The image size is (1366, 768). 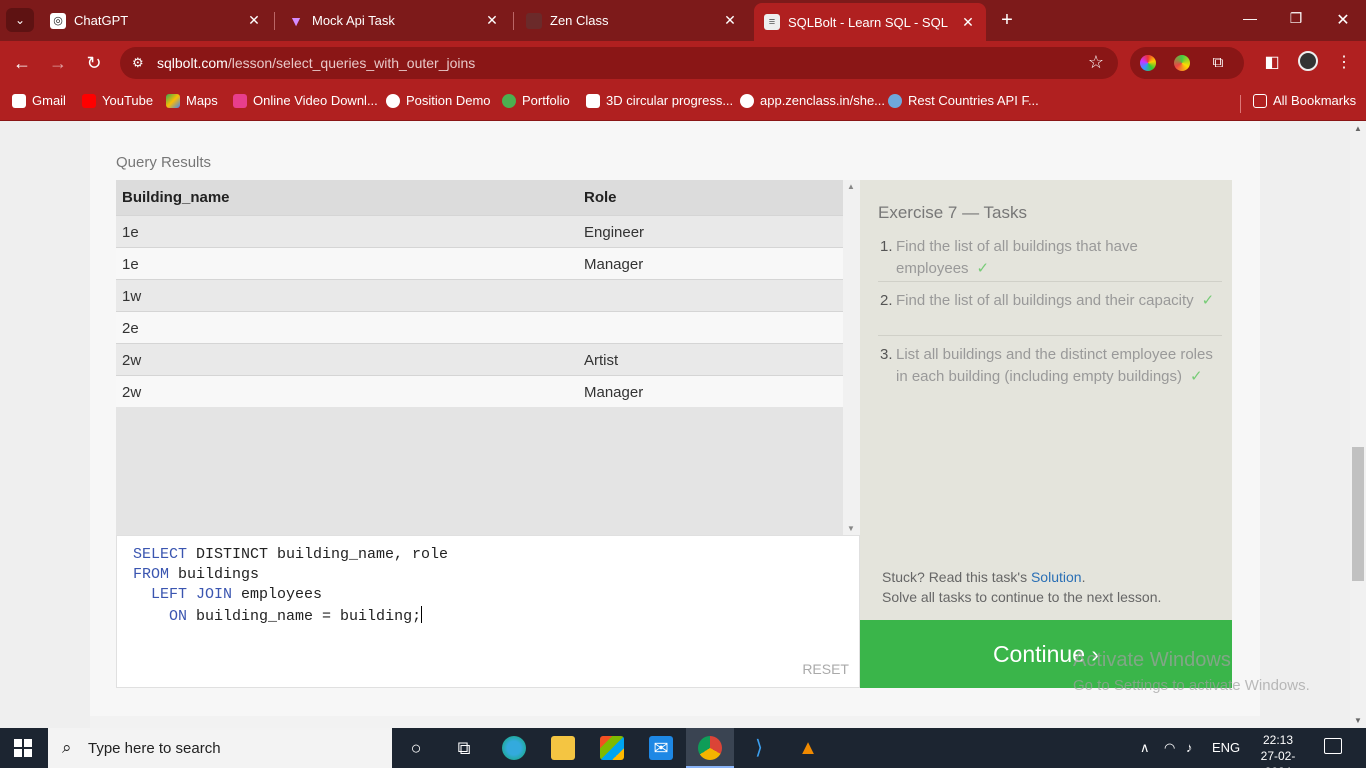 I want to click on table-cell: Artist, so click(x=601, y=360).